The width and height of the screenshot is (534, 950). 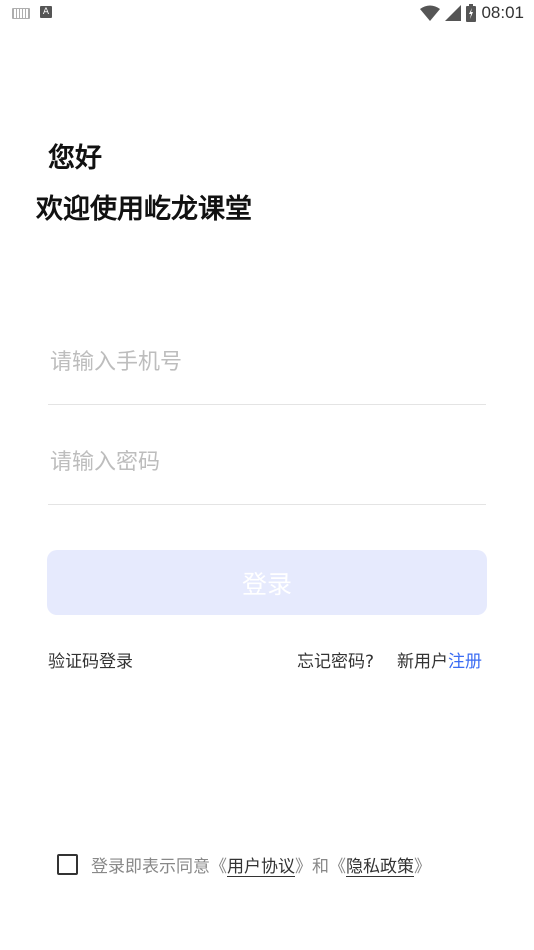 I want to click on password-input, so click(x=268, y=462).